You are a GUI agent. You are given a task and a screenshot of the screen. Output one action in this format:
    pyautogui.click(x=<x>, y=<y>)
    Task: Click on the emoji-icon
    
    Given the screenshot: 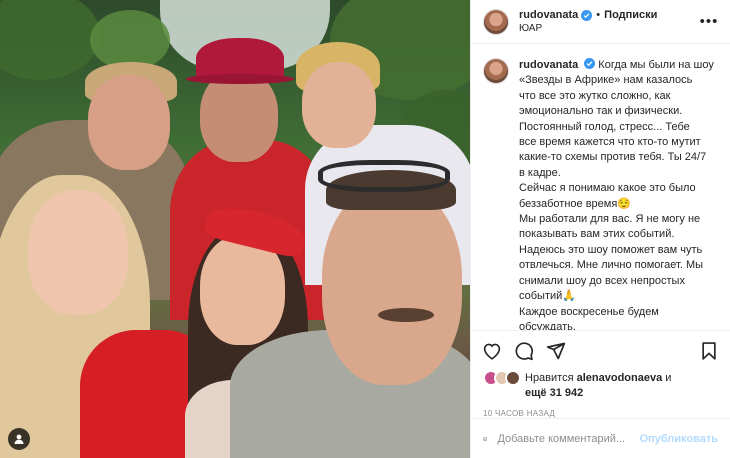 What is the action you would take?
    pyautogui.click(x=485, y=439)
    